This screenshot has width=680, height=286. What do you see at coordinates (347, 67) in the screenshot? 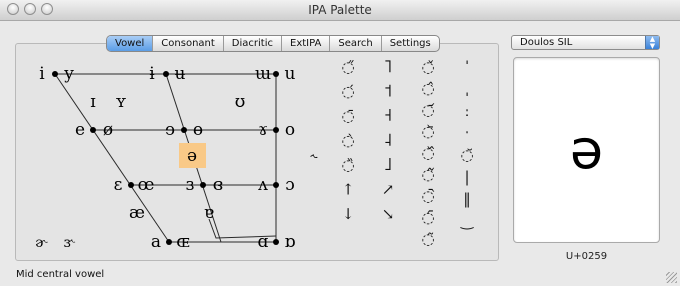
I see `palette-symbol-0-0: ◌̋` at bounding box center [347, 67].